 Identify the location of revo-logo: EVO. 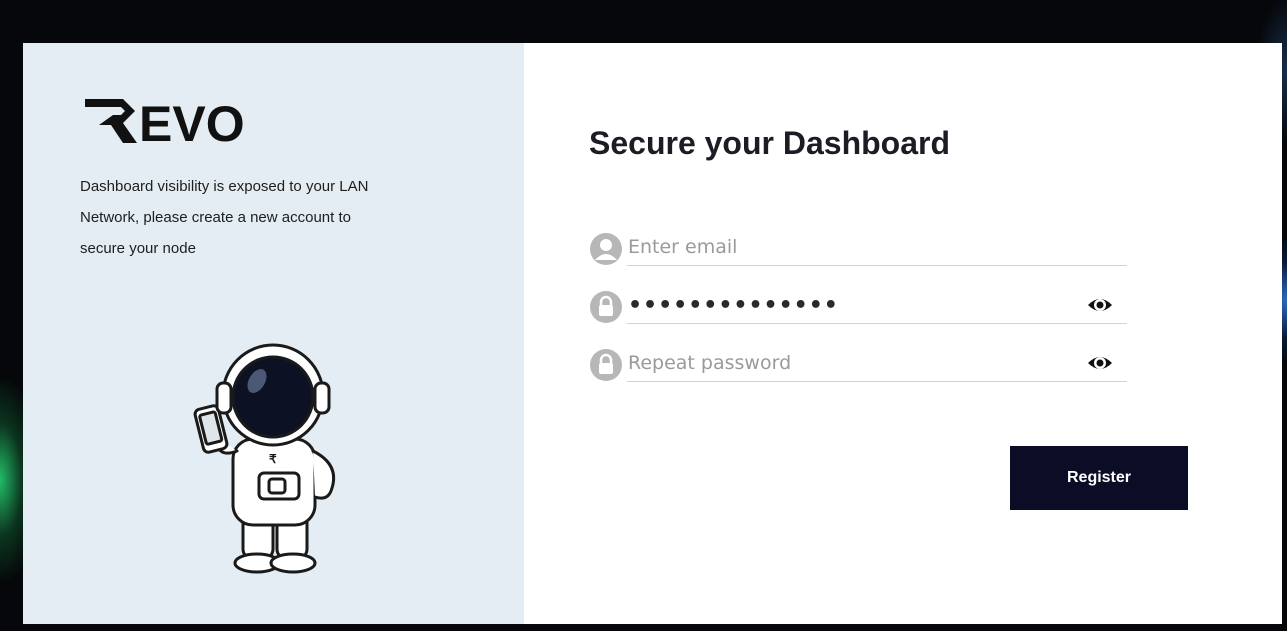
(165, 123).